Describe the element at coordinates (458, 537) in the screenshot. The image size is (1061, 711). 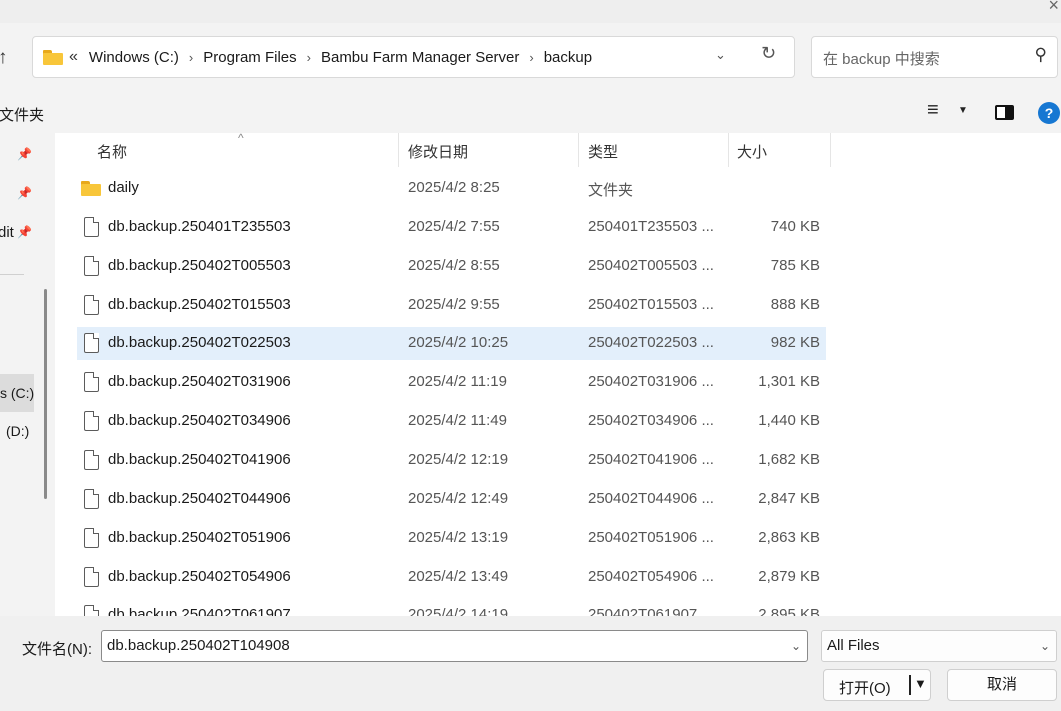
I see `file-date: 2025/4/2 13:19` at that location.